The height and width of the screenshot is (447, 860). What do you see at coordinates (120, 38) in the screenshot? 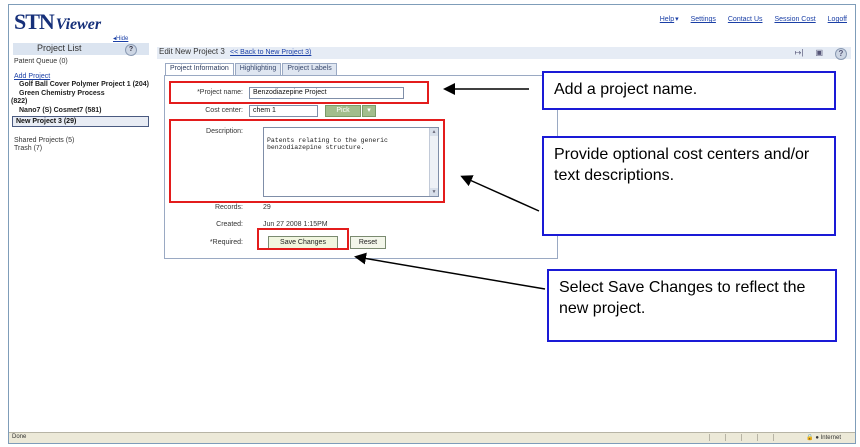
I see `hide-sidebar-link: ◂Hide` at bounding box center [120, 38].